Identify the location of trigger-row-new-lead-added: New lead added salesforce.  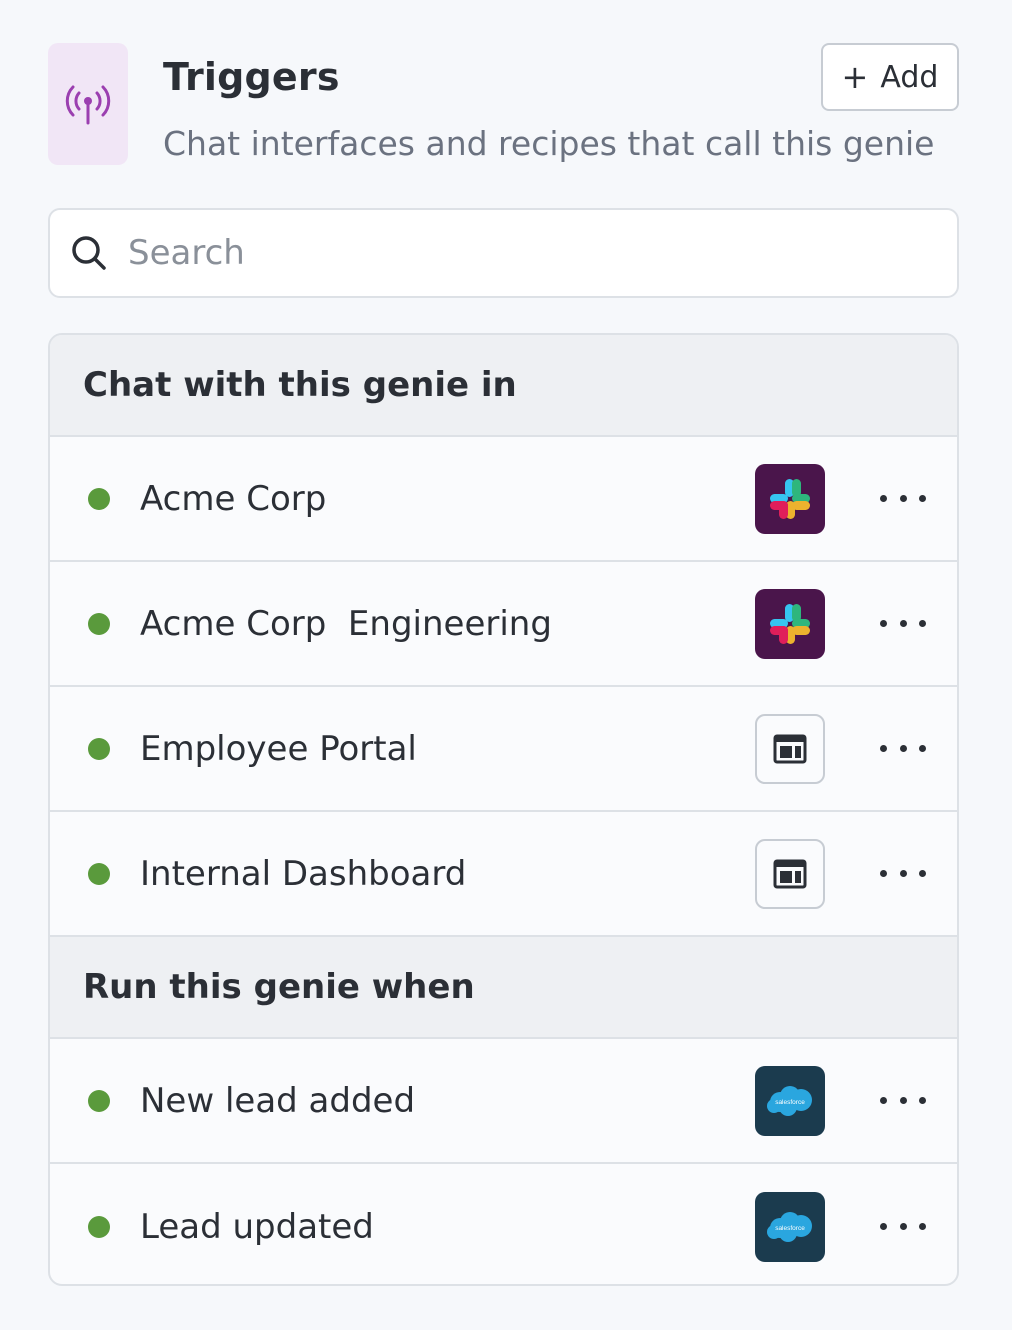
(503, 1101).